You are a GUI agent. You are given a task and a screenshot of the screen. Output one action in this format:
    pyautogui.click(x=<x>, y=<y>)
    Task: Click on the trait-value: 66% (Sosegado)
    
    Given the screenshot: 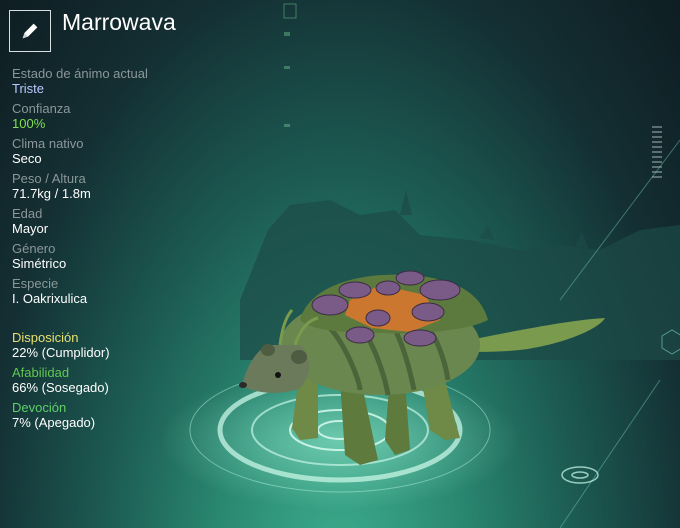 What is the action you would take?
    pyautogui.click(x=60, y=387)
    